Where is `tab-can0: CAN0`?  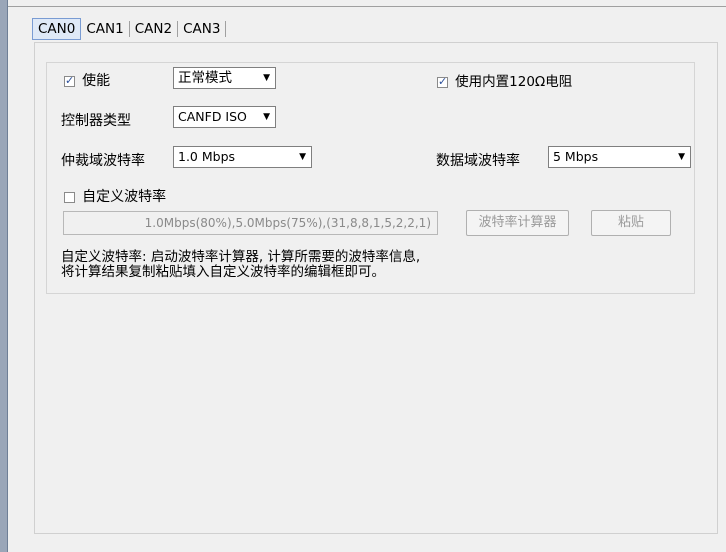
tab-can0: CAN0 is located at coordinates (57, 29).